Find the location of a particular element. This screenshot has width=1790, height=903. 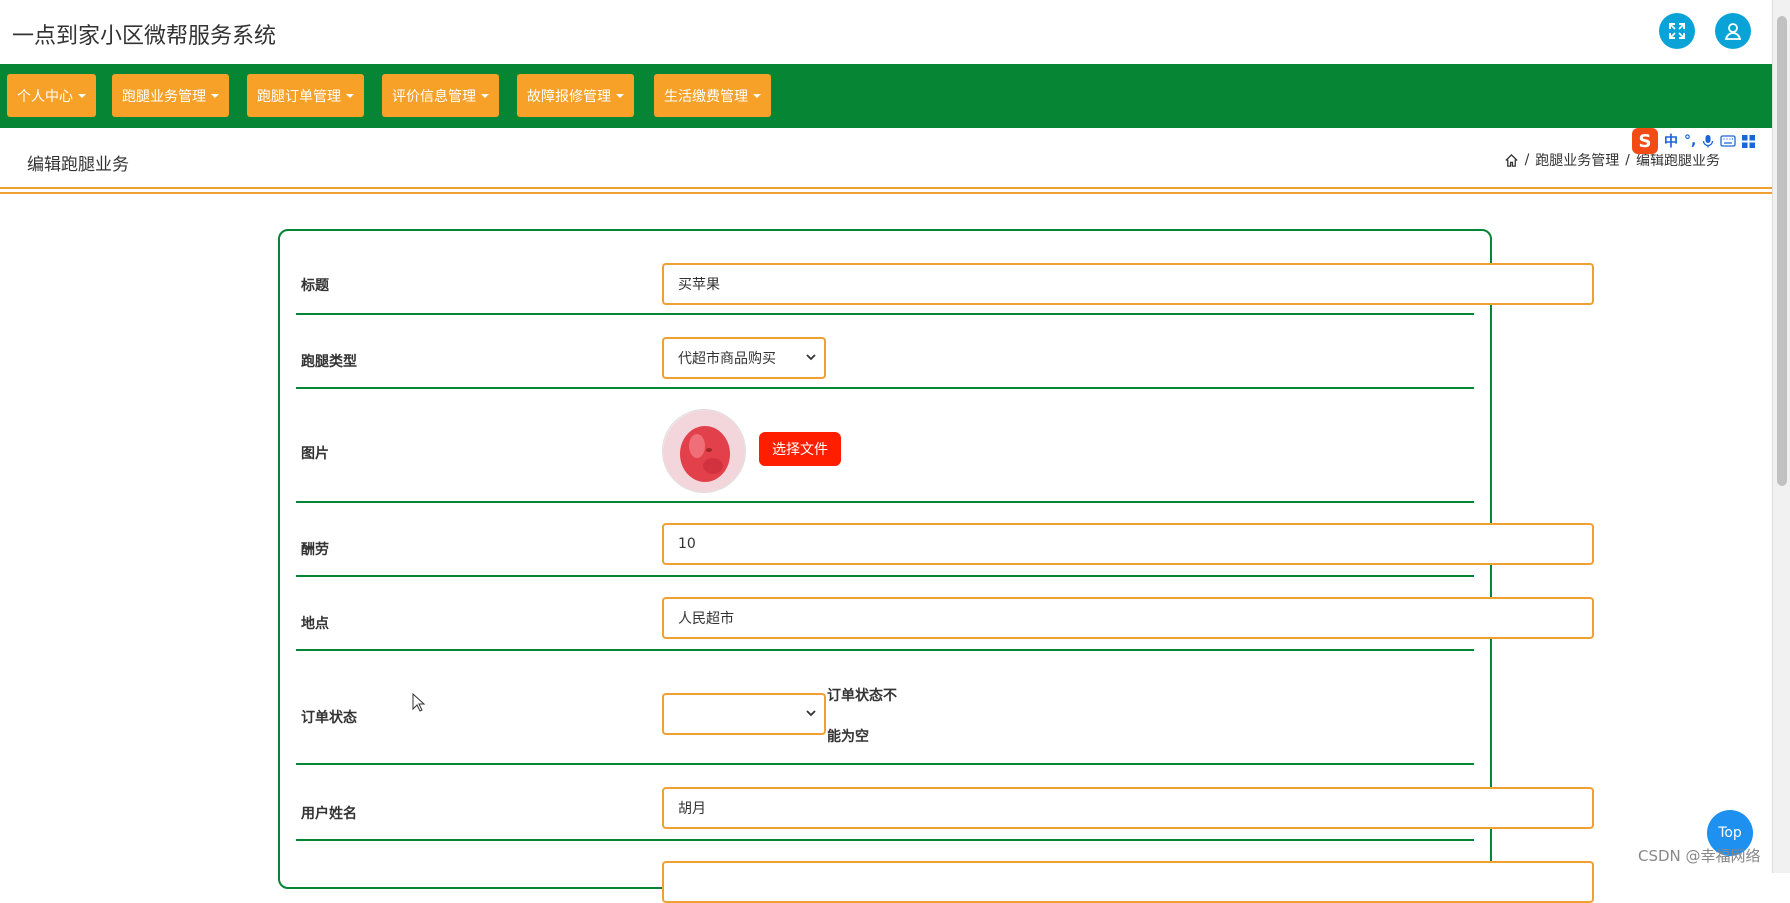

field-label: 图片 is located at coordinates (315, 454).